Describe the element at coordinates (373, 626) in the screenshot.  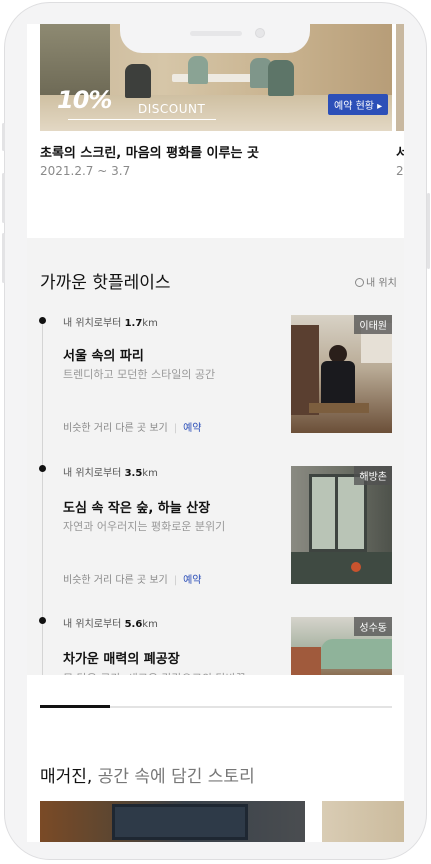
I see `area-tag: 성수동` at that location.